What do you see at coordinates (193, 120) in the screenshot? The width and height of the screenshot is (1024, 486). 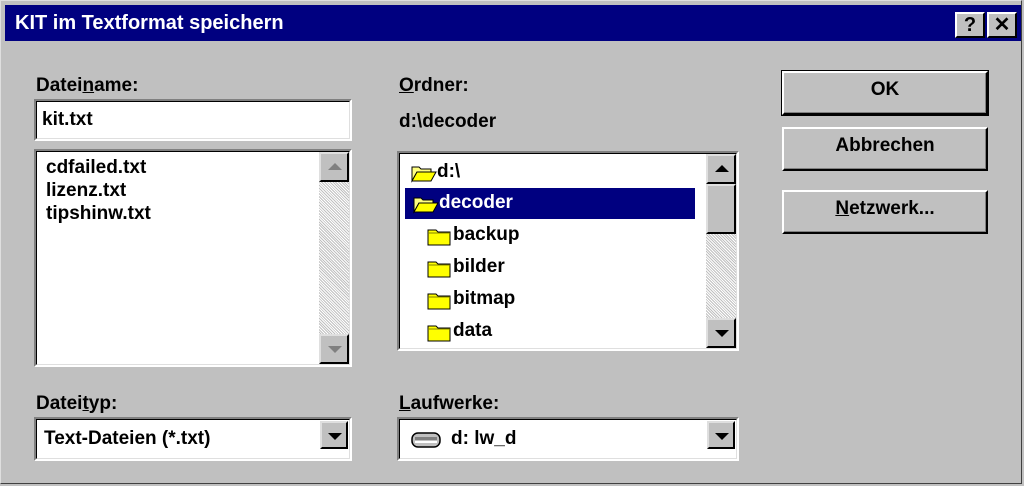 I see `filename-input: kit.txt` at bounding box center [193, 120].